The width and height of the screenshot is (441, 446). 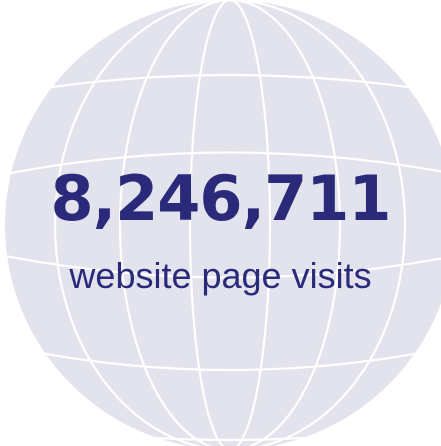 What do you see at coordinates (220, 198) in the screenshot?
I see `stat-value: 8,246,711` at bounding box center [220, 198].